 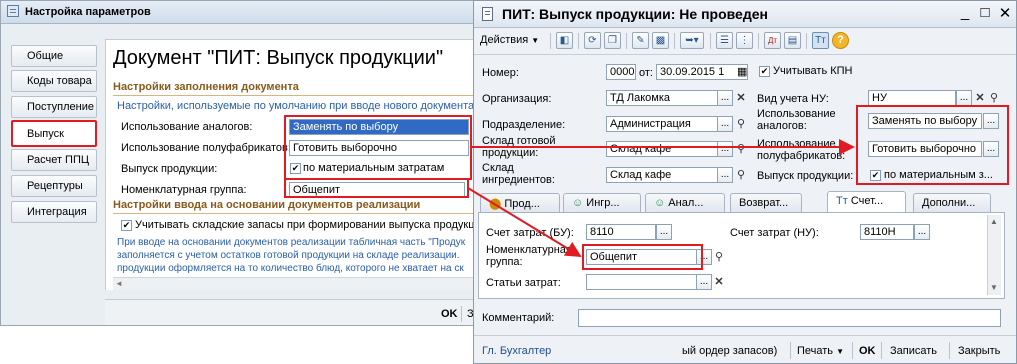 What do you see at coordinates (621, 72) in the screenshot?
I see `number-field: 0000` at bounding box center [621, 72].